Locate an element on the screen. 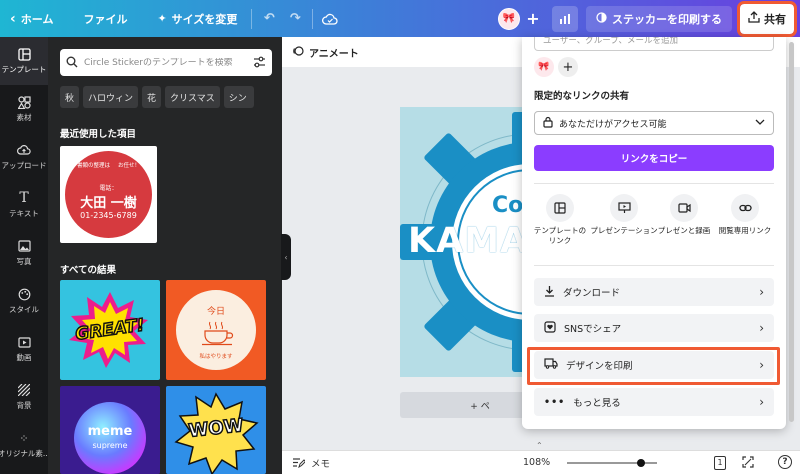  video-play-icon is located at coordinates (24, 342).